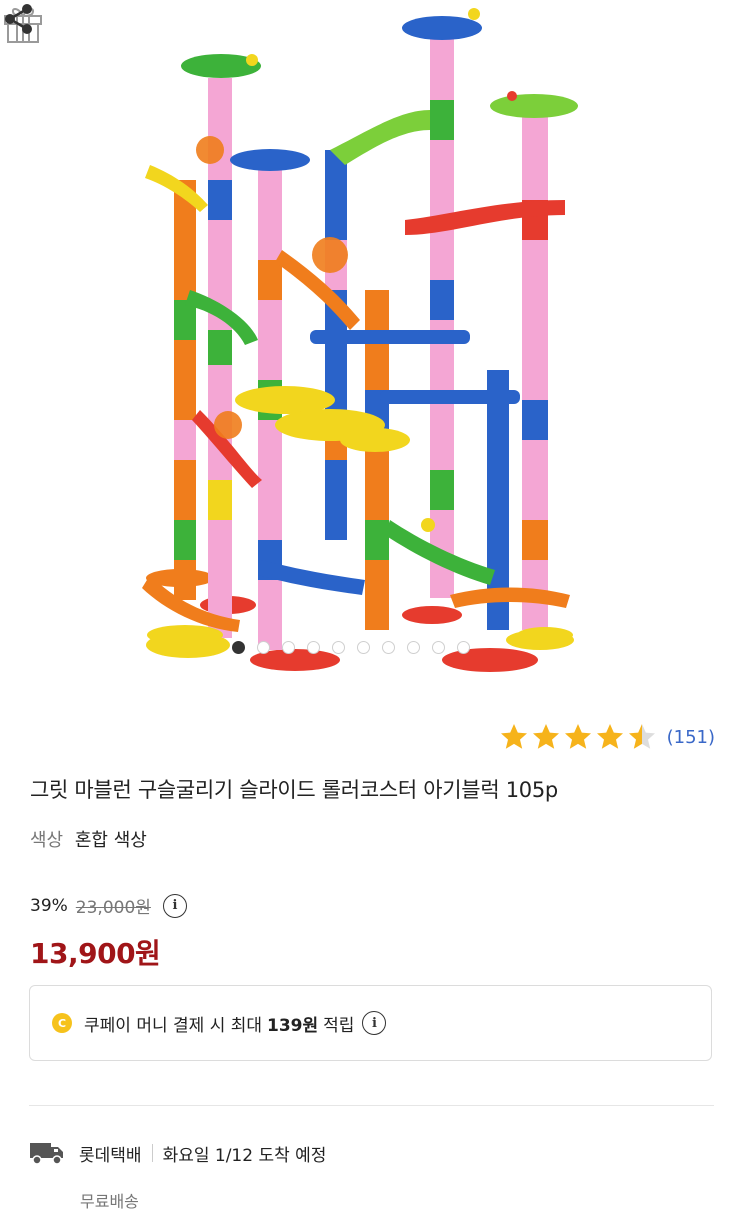  Describe the element at coordinates (113, 908) in the screenshot. I see `original-price: 23,000원` at that location.